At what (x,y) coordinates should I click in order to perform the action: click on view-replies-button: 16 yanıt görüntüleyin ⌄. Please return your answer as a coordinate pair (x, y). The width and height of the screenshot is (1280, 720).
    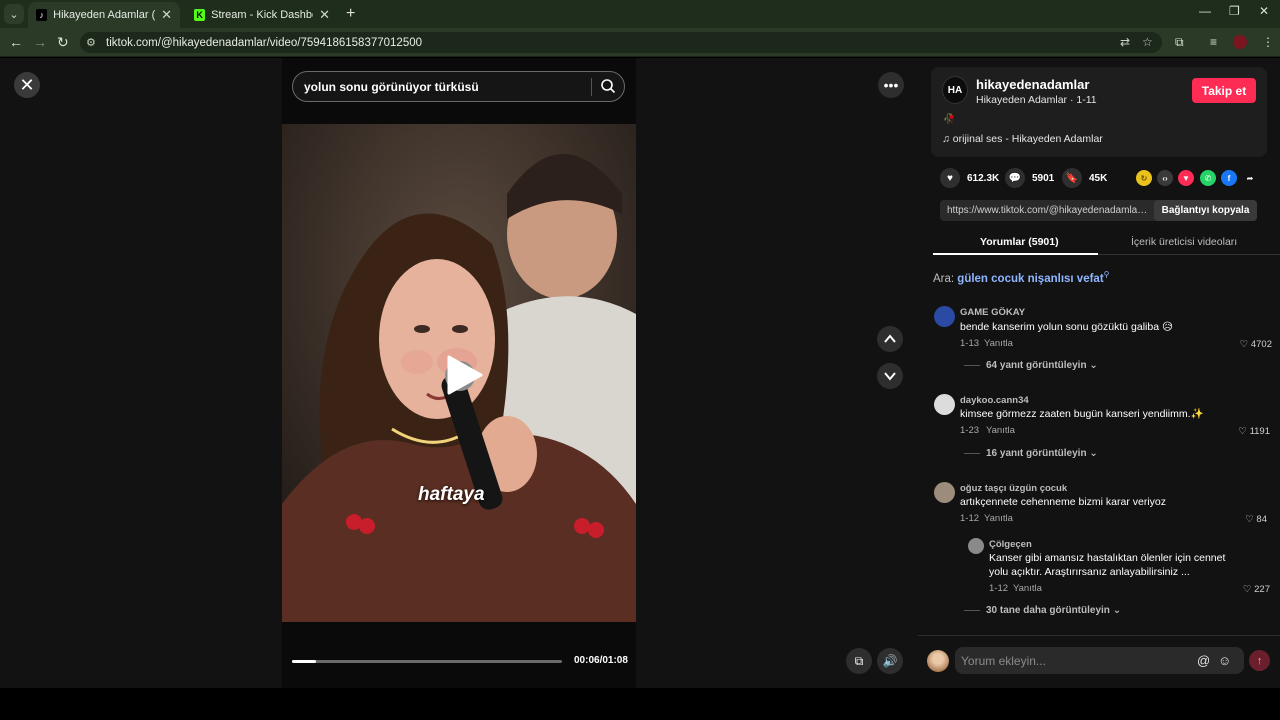
    Looking at the image, I should click on (1031, 453).